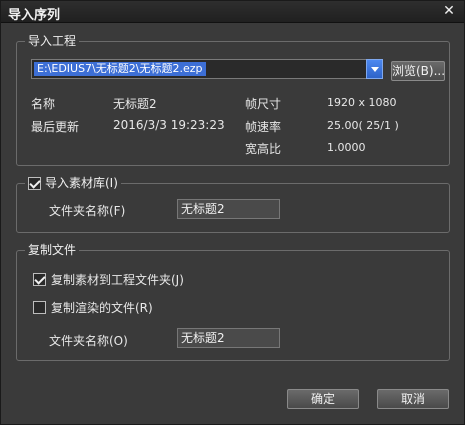  Describe the element at coordinates (263, 149) in the screenshot. I see `aspect-ratio-label: 宽高比` at that location.